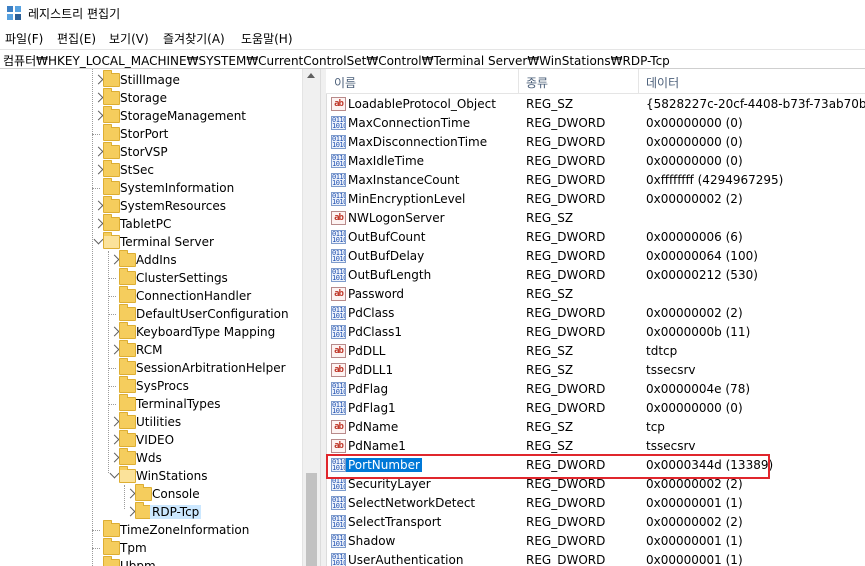  Describe the element at coordinates (145, 224) in the screenshot. I see `tree-node-label: TabletPC` at that location.